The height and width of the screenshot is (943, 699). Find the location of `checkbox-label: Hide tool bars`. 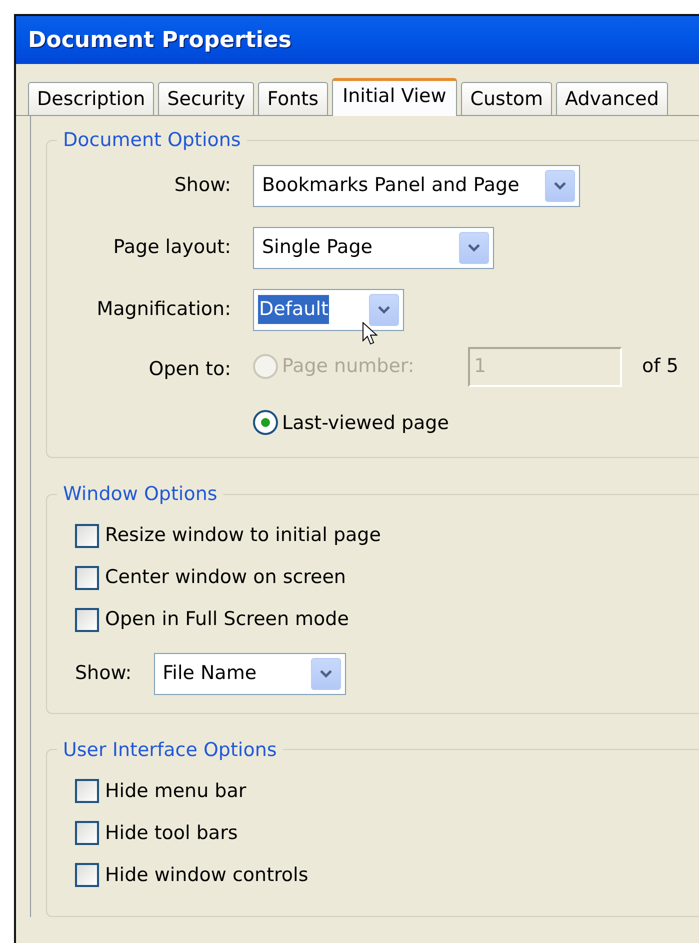

checkbox-label: Hide tool bars is located at coordinates (171, 833).